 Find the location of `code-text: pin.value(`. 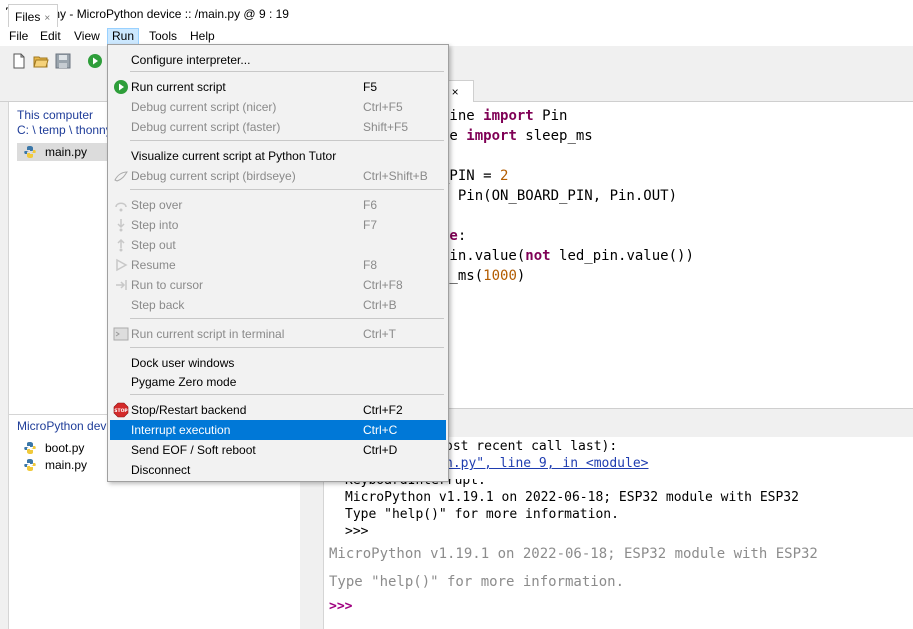

code-text: pin.value( is located at coordinates (483, 256).